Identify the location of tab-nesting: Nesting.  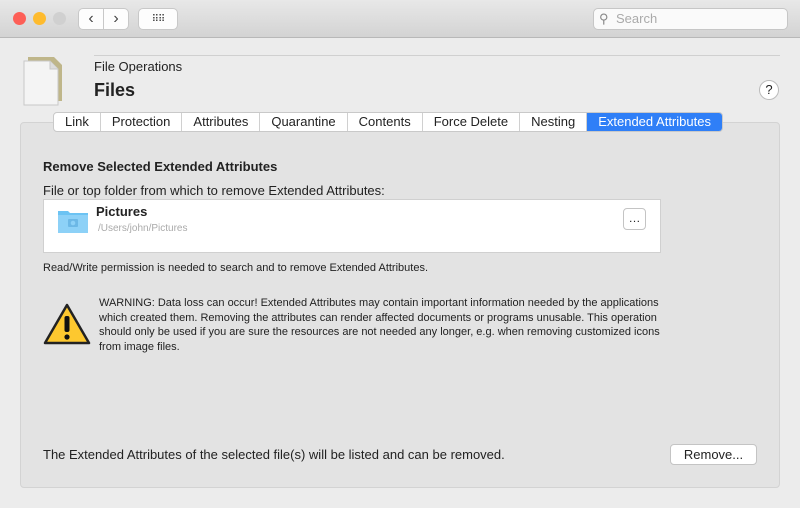
(554, 122).